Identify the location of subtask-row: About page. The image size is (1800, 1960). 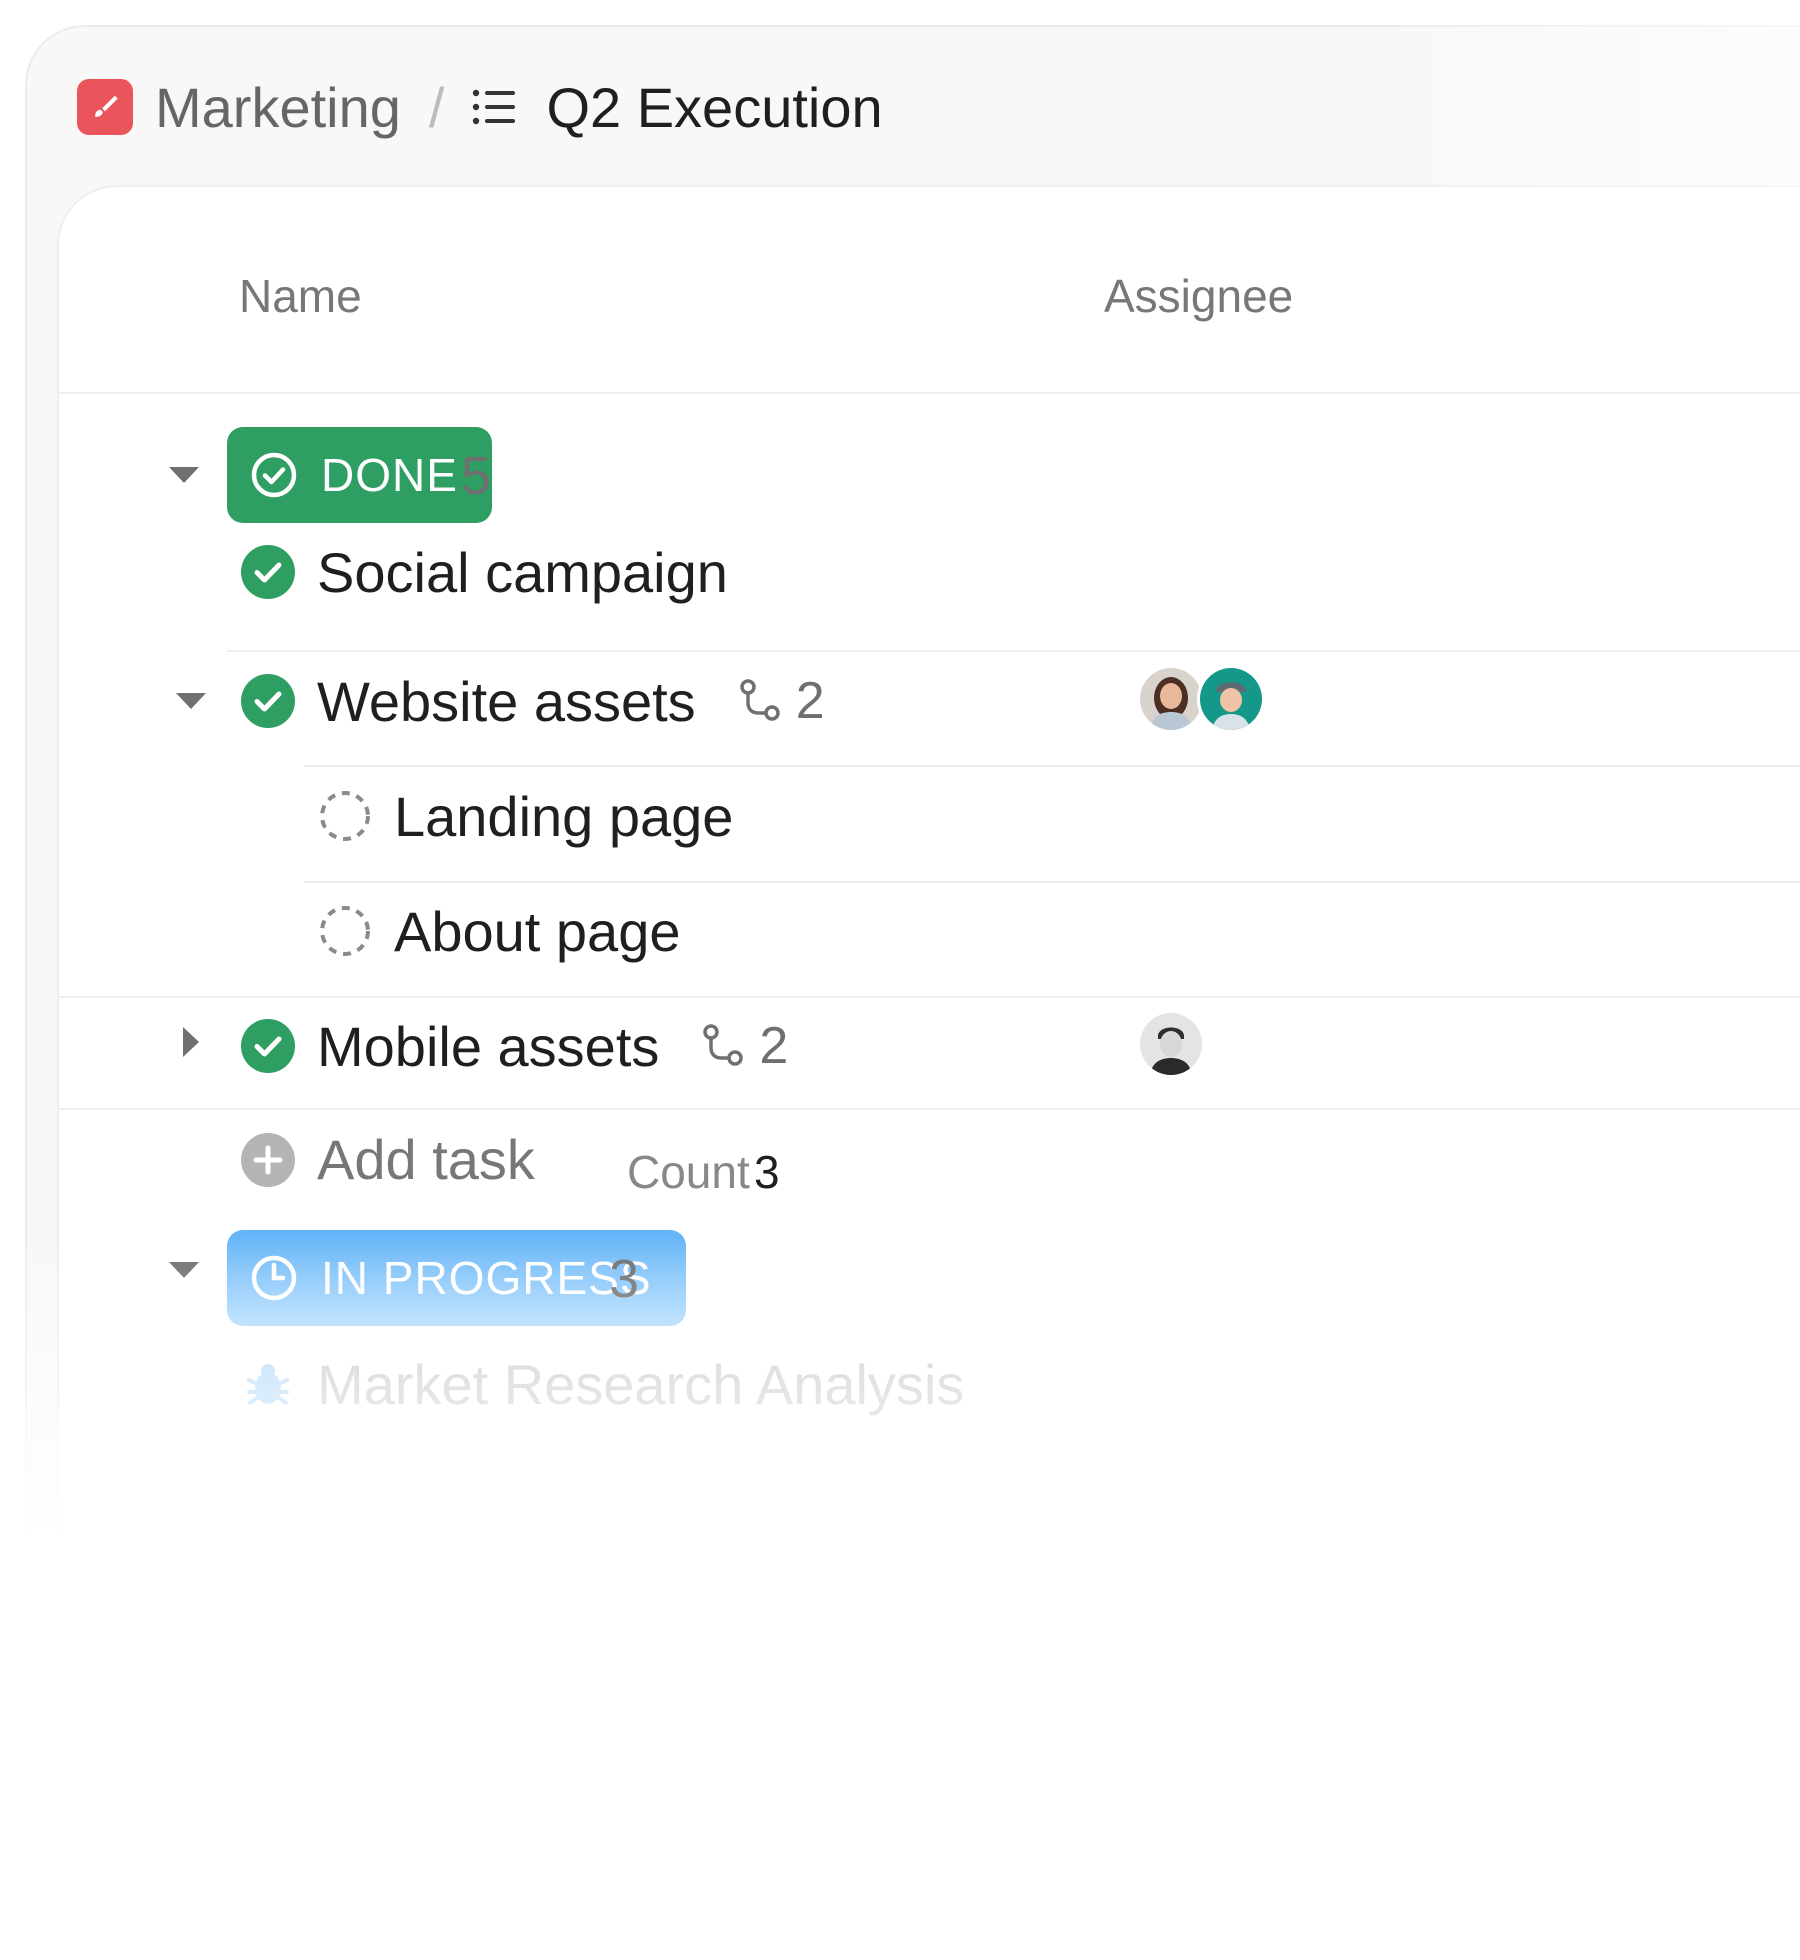
(499, 931).